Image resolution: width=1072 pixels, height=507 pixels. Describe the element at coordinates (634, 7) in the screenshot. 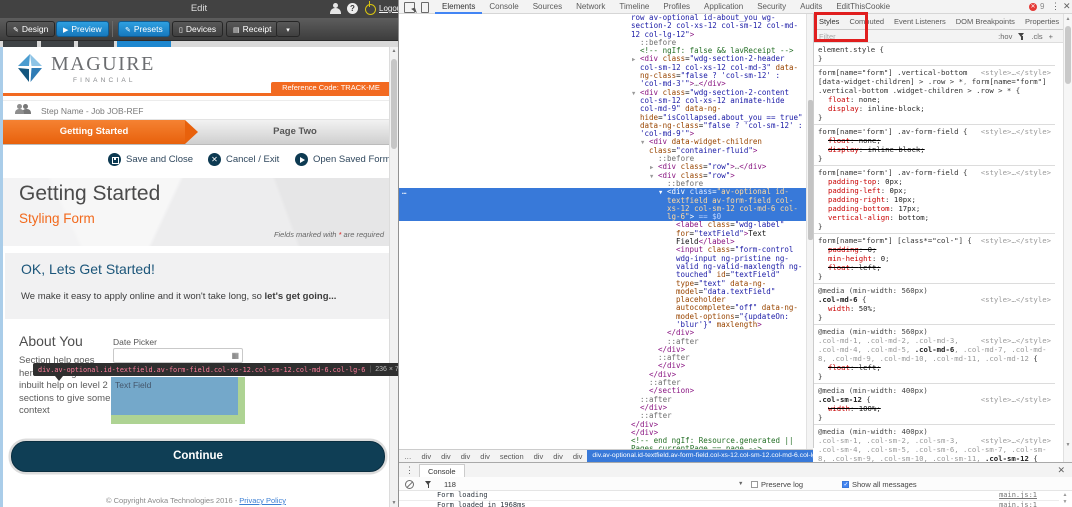

I see `devtools-tab-timeline: Timeline` at that location.